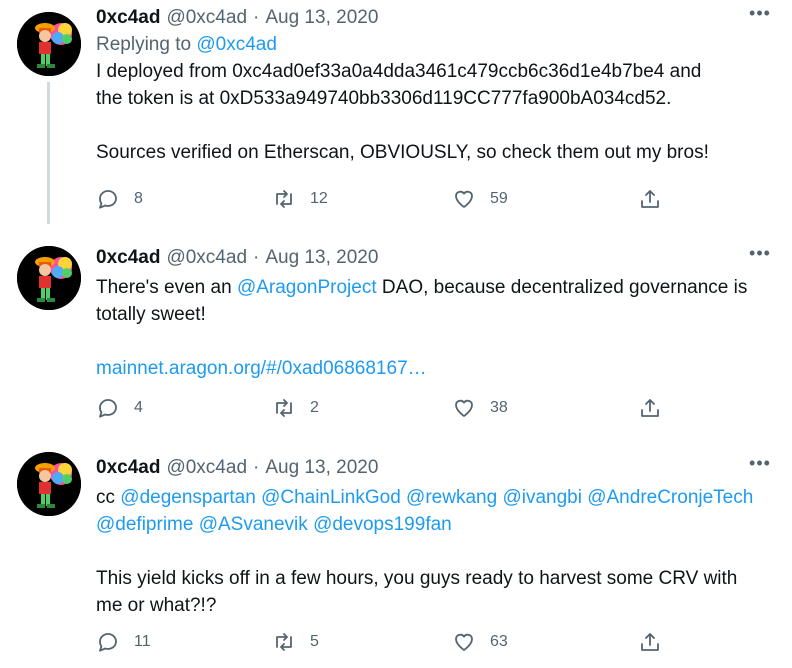  I want to click on tweet-line: @defiprime @ASvanevik @devops199fan, so click(434, 524).